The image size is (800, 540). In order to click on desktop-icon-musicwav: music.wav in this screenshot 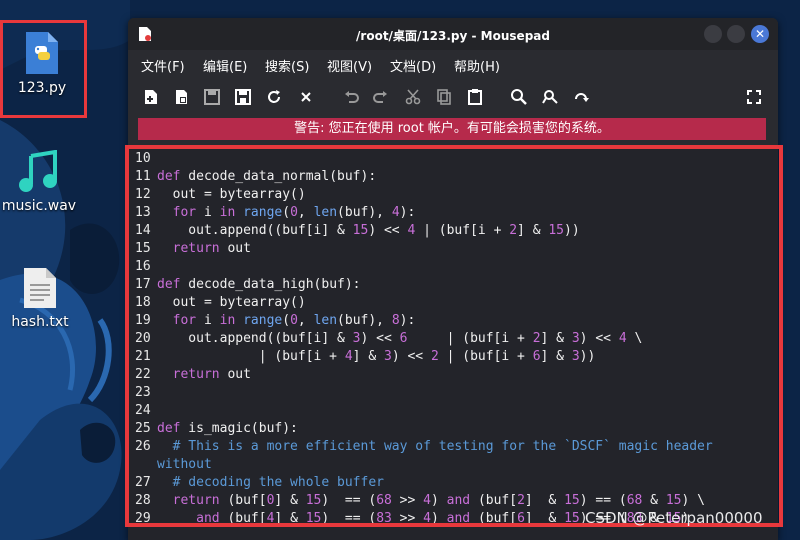, I will do `click(42, 182)`.